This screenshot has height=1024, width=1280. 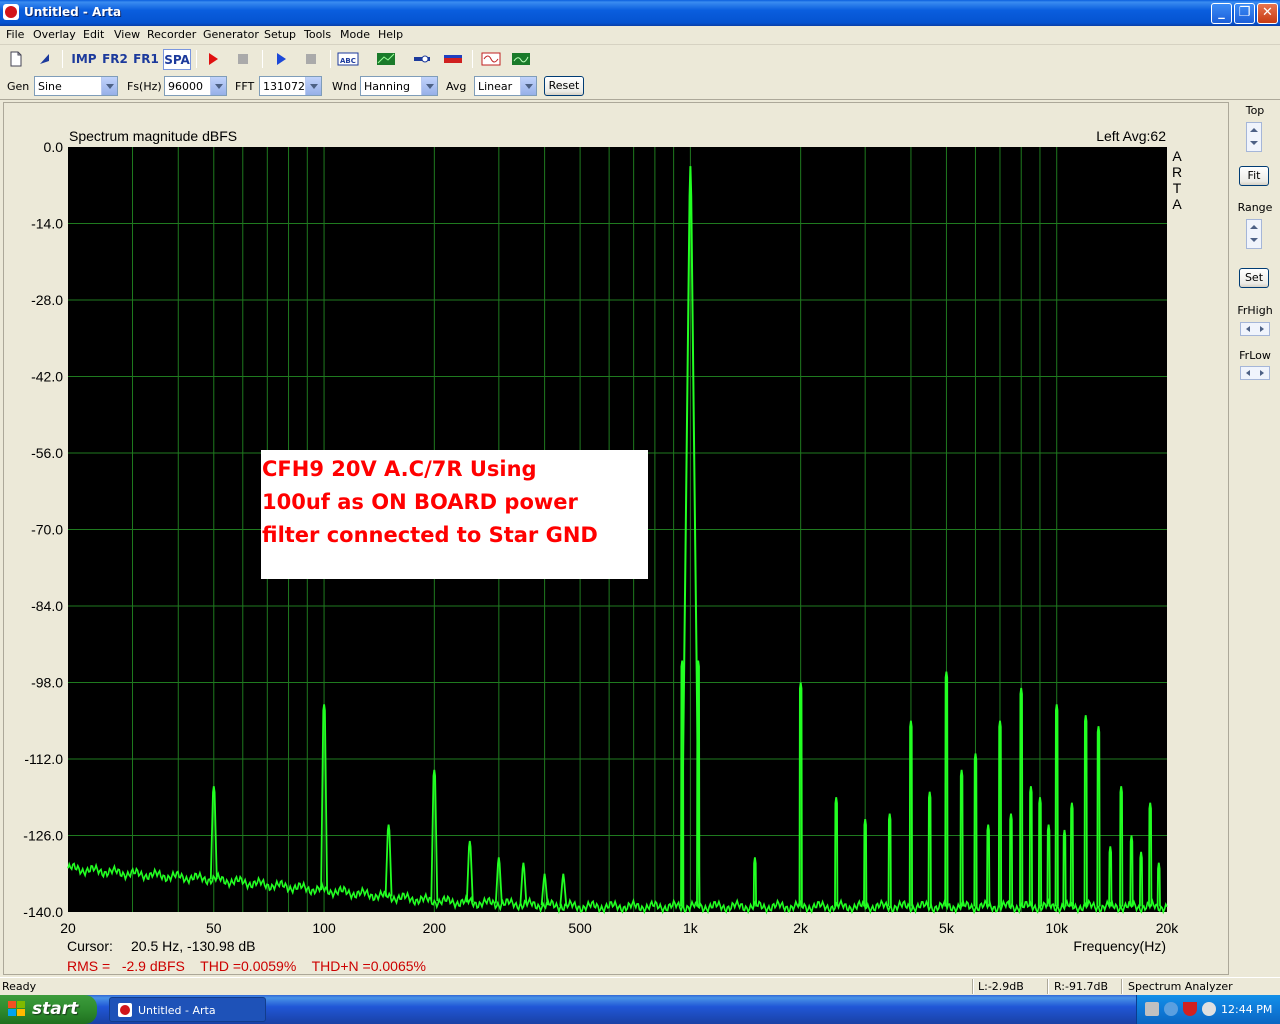 I want to click on spectrum-view-icon, so click(x=521, y=59).